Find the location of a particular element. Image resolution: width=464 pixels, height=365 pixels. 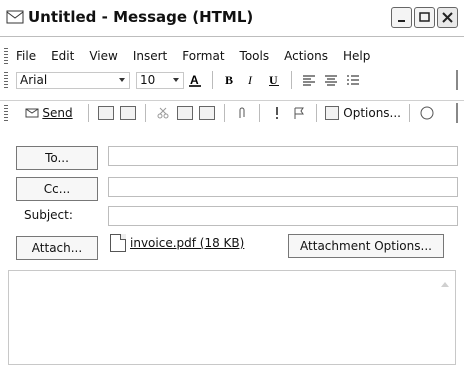

minimize-icon is located at coordinates (401, 21).